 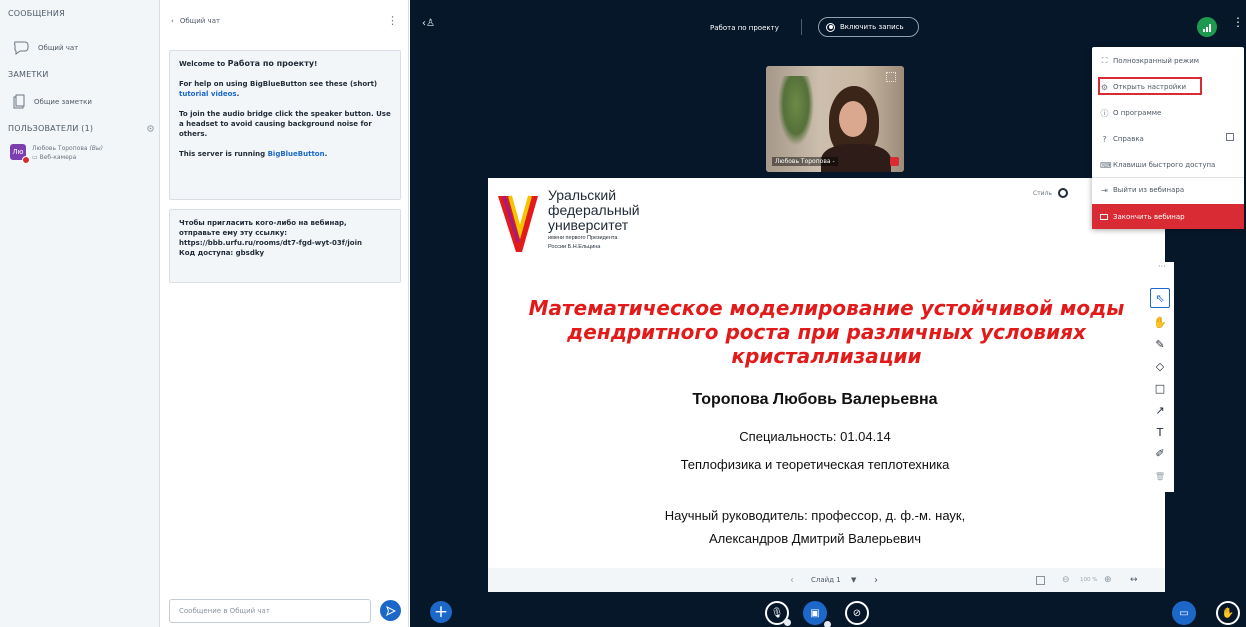 I want to click on chat-message-input: Сообщение в Общий чат, so click(x=270, y=611).